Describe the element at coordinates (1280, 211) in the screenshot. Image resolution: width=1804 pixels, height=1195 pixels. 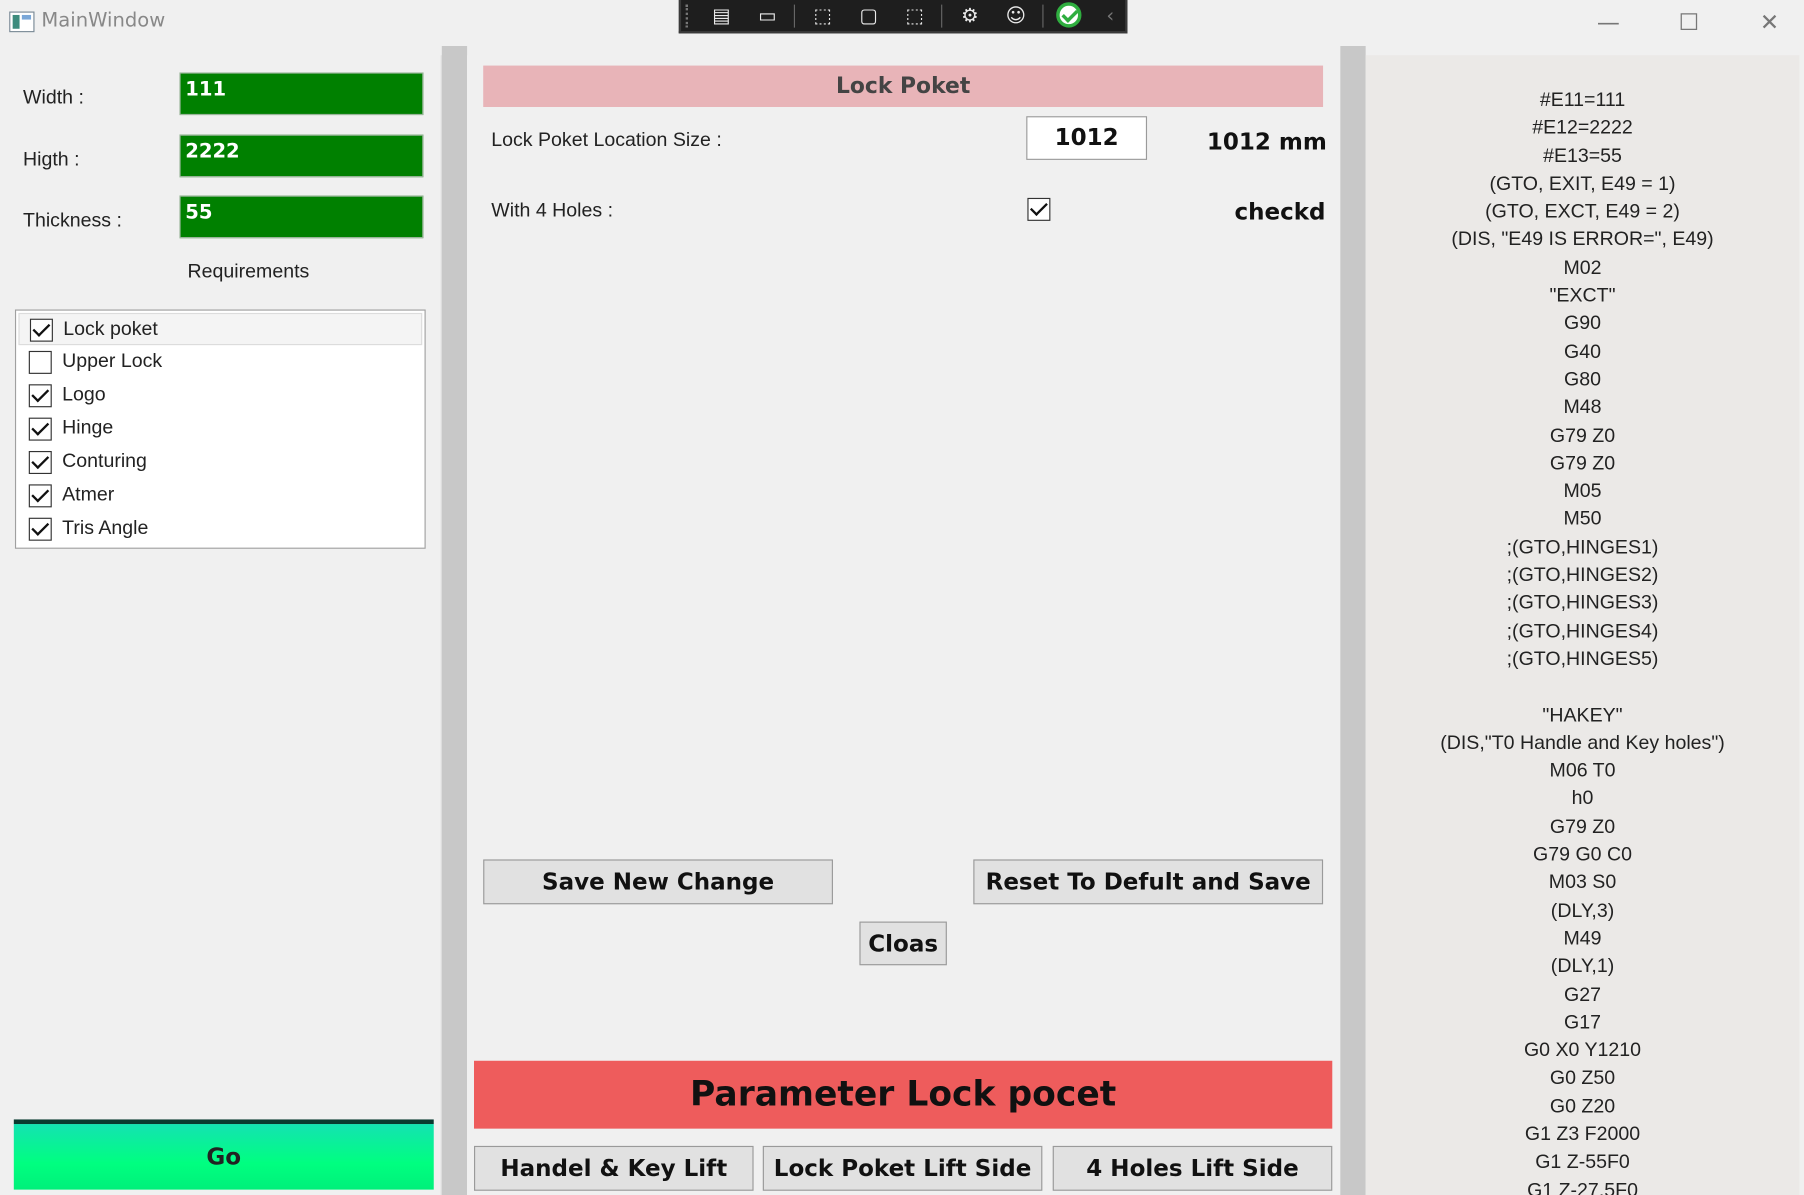
I see `holes-readout: checkd` at that location.